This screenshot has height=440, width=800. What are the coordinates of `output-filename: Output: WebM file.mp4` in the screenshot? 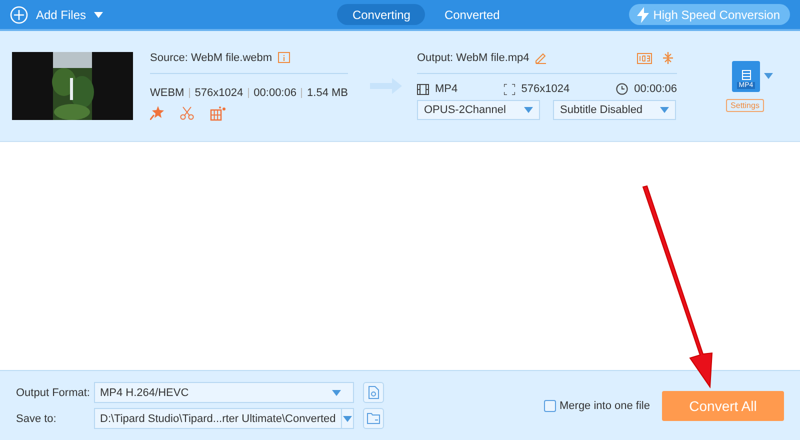 It's located at (473, 58).